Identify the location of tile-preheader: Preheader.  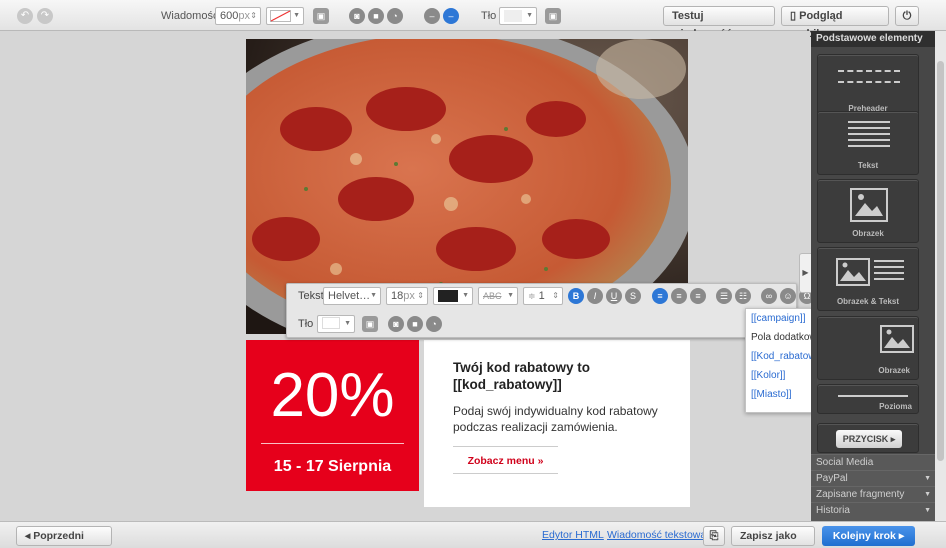
(868, 86).